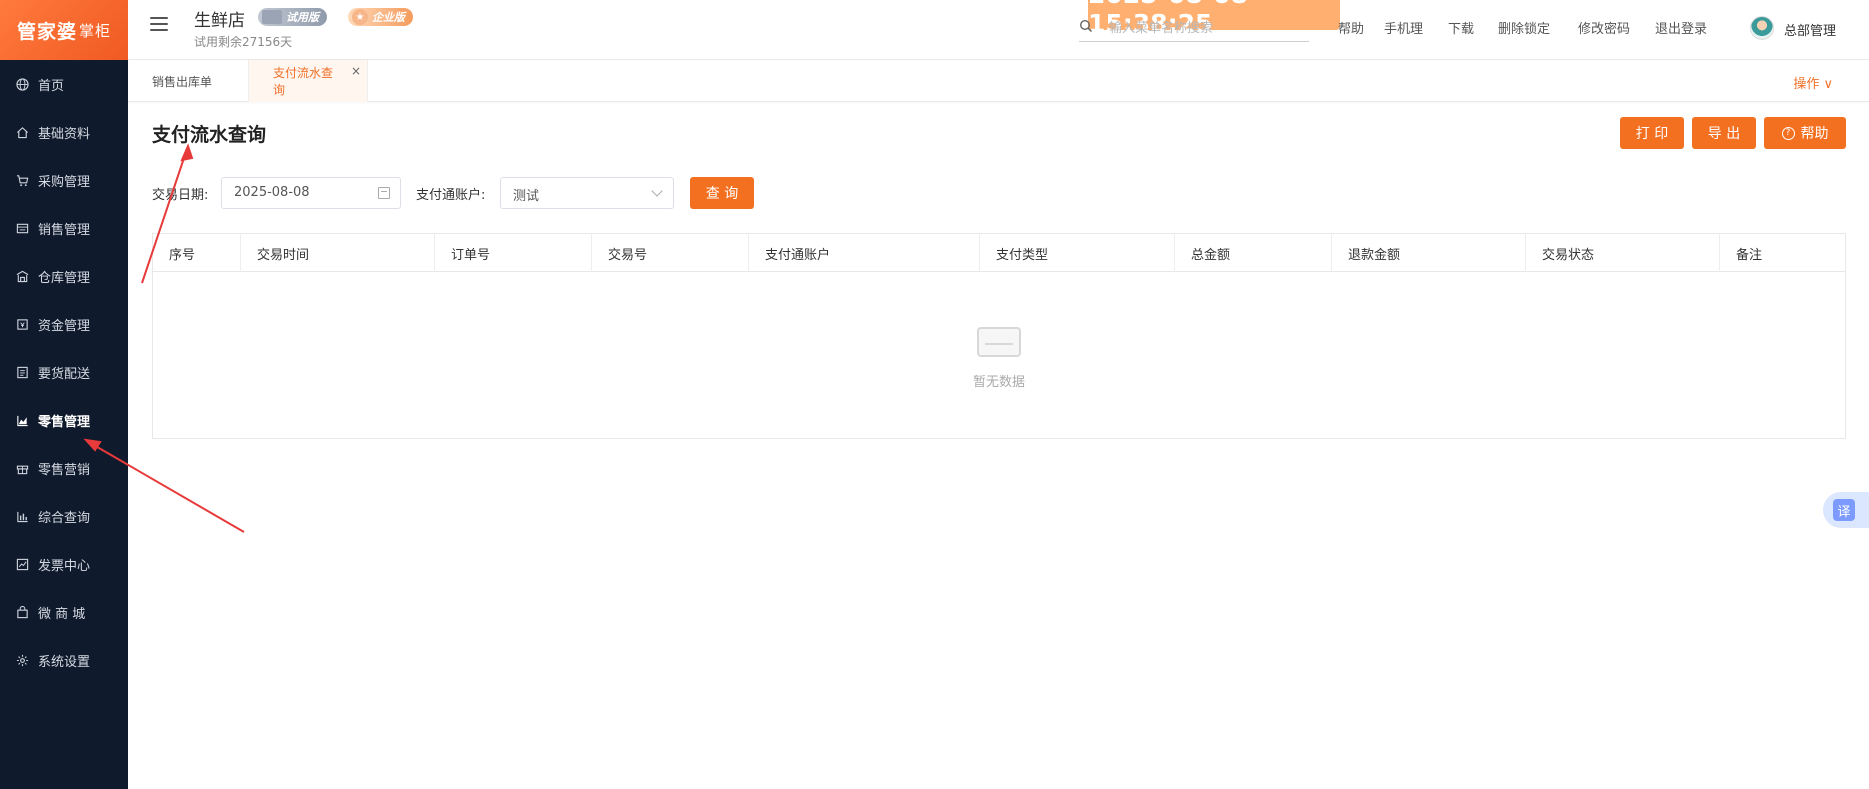 The image size is (1869, 789). I want to click on column-header: 总金额, so click(1253, 253).